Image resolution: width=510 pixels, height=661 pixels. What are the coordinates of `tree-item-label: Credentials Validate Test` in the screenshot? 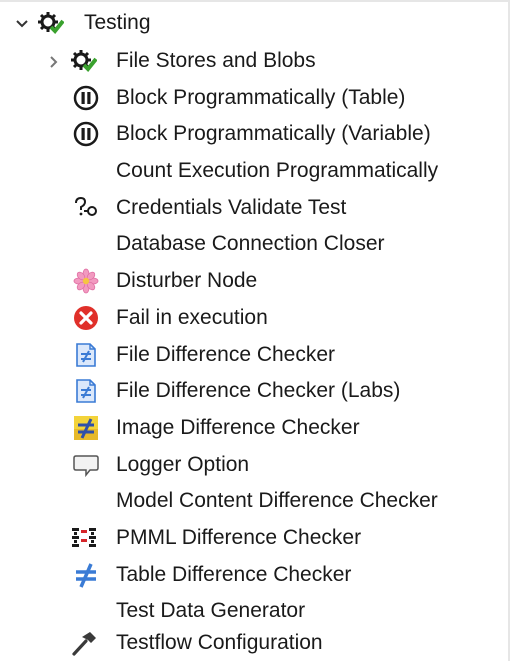 It's located at (231, 207).